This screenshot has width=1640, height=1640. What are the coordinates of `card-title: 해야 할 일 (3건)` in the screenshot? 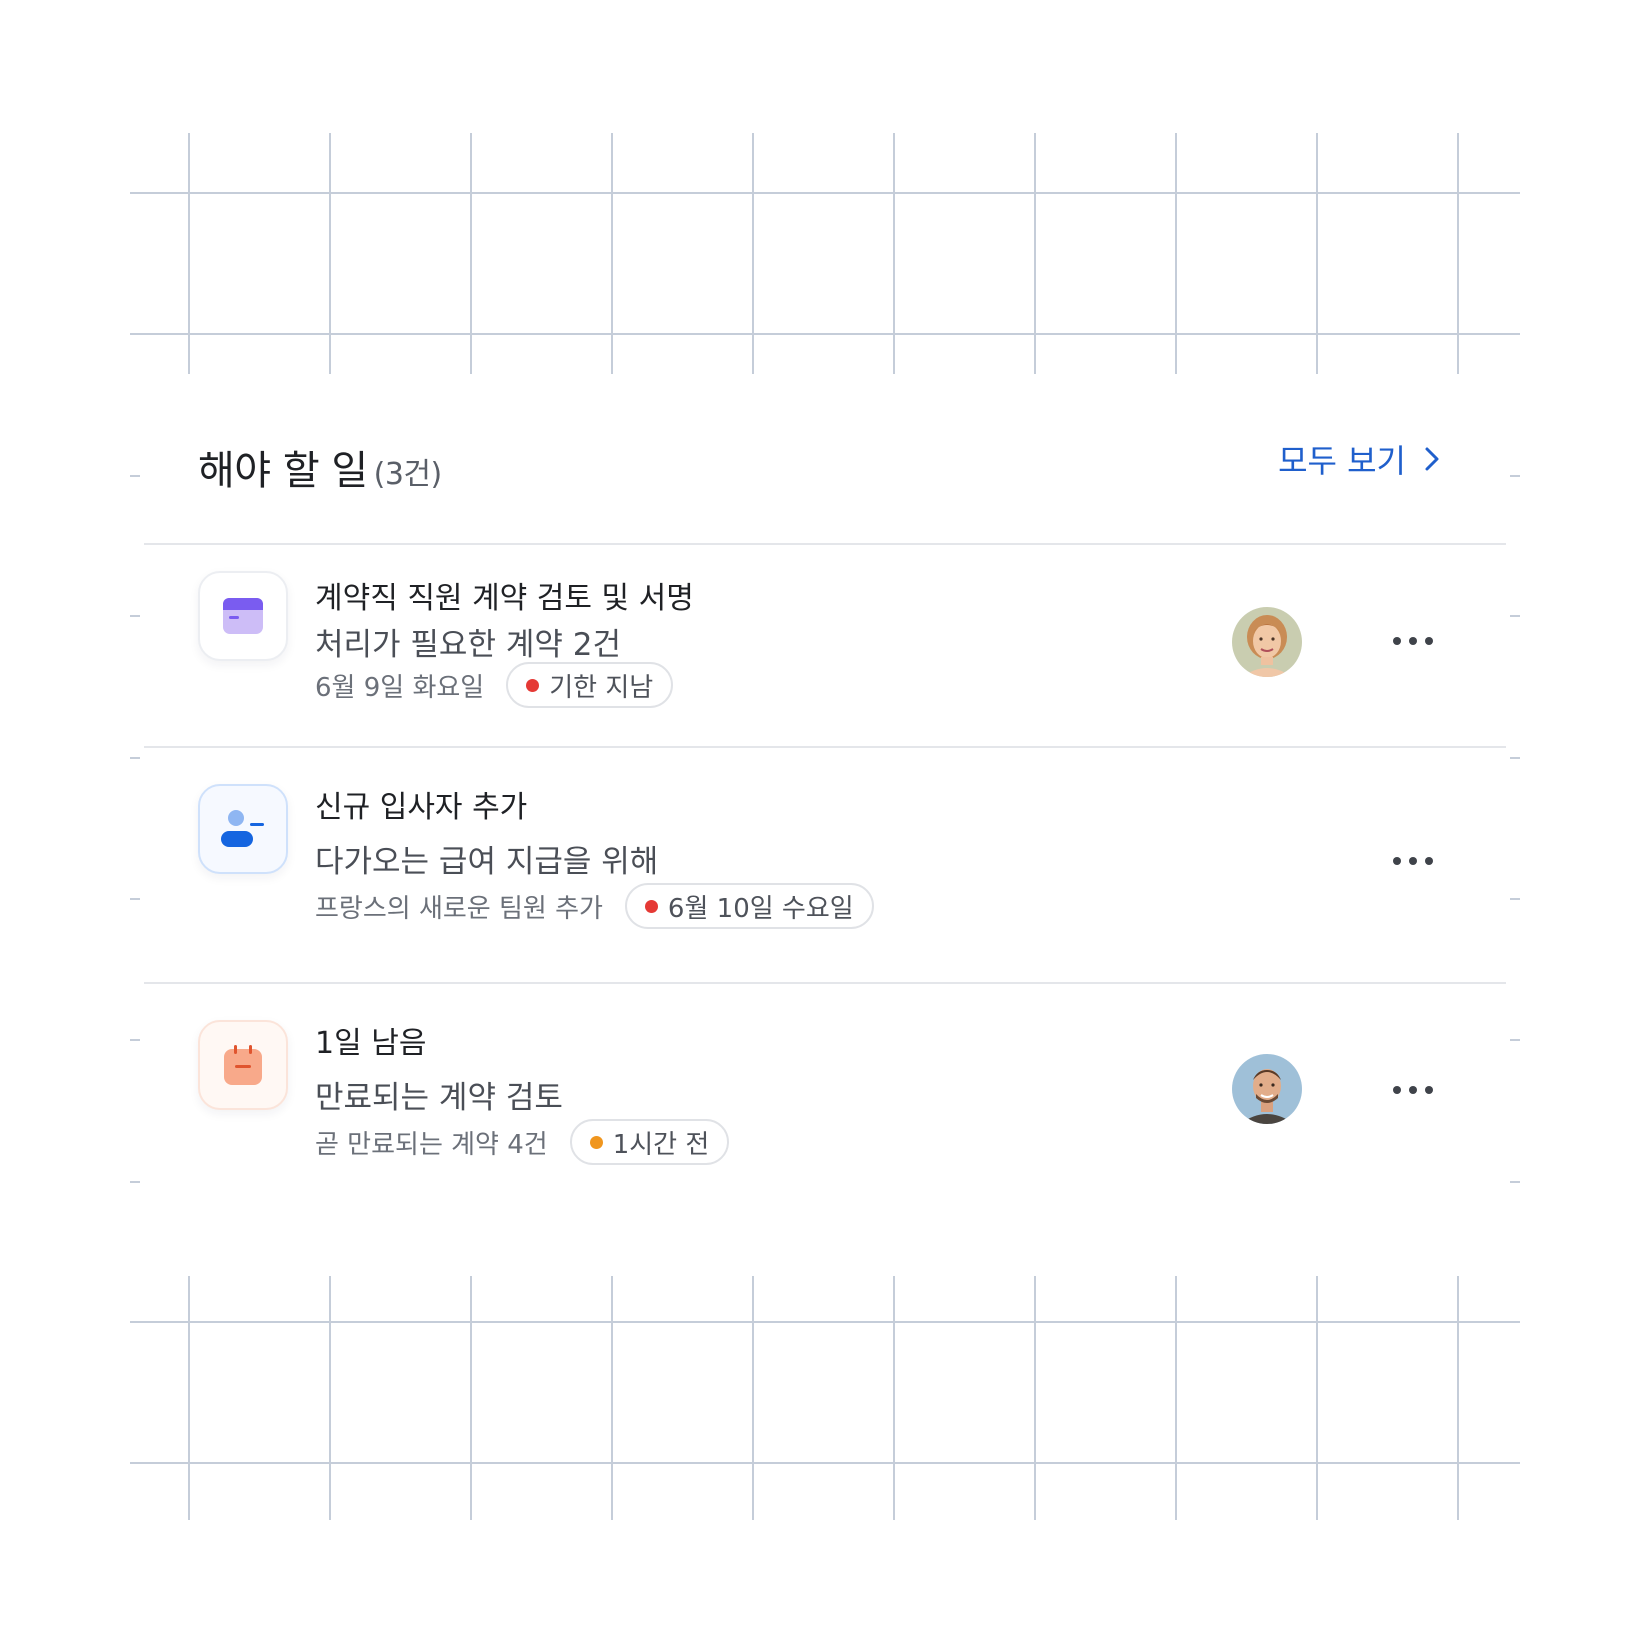 It's located at (320, 467).